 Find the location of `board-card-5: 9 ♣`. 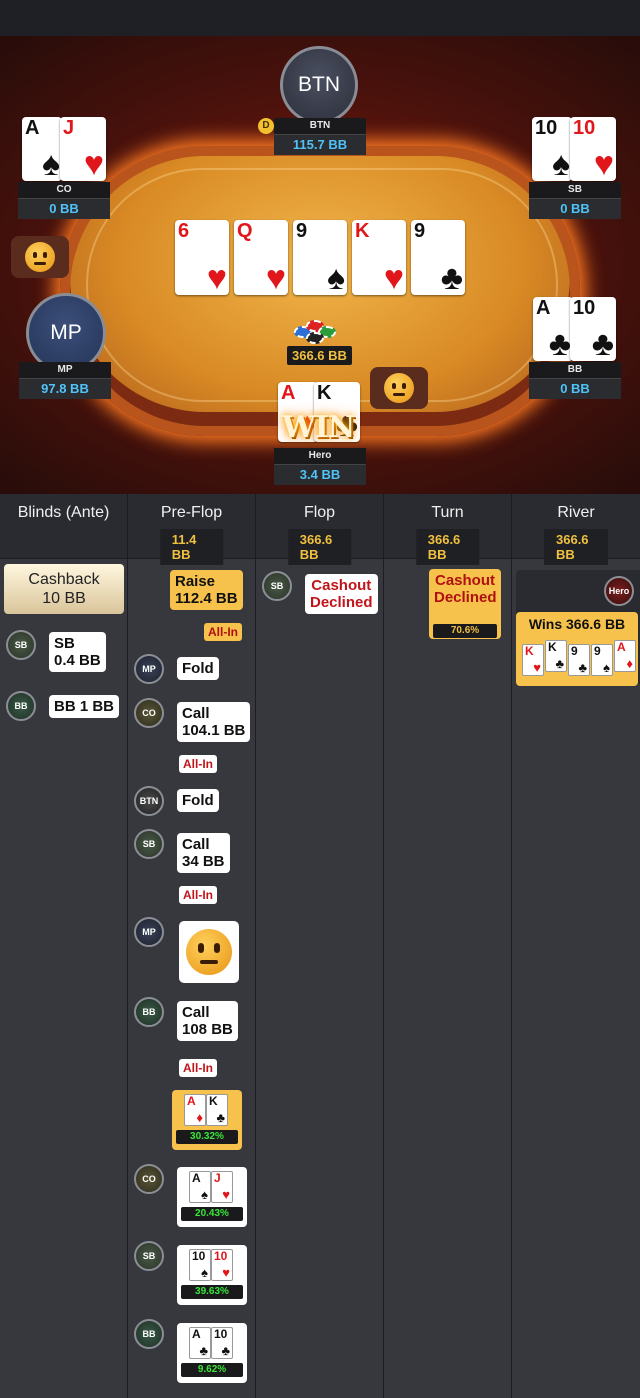

board-card-5: 9 ♣ is located at coordinates (438, 257).